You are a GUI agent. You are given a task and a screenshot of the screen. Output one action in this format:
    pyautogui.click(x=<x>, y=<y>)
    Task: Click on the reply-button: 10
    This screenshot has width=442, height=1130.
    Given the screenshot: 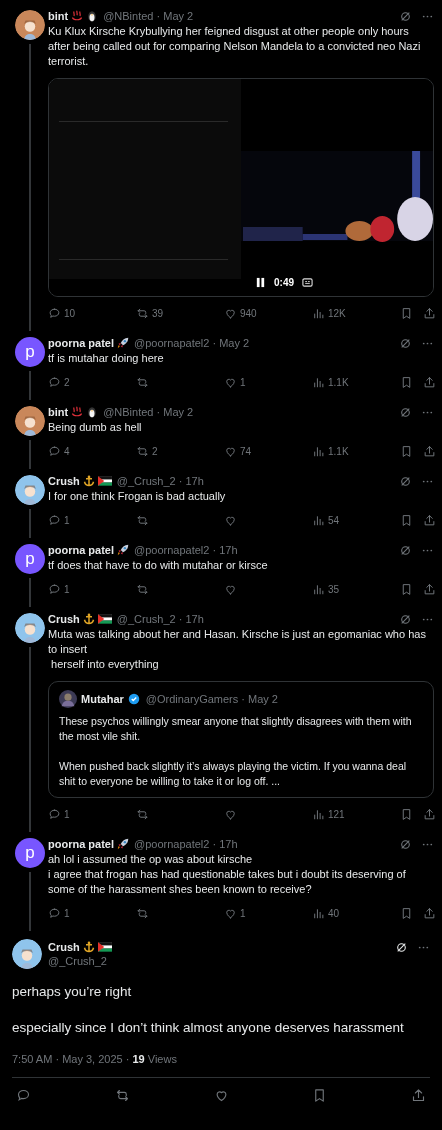 What is the action you would take?
    pyautogui.click(x=92, y=313)
    